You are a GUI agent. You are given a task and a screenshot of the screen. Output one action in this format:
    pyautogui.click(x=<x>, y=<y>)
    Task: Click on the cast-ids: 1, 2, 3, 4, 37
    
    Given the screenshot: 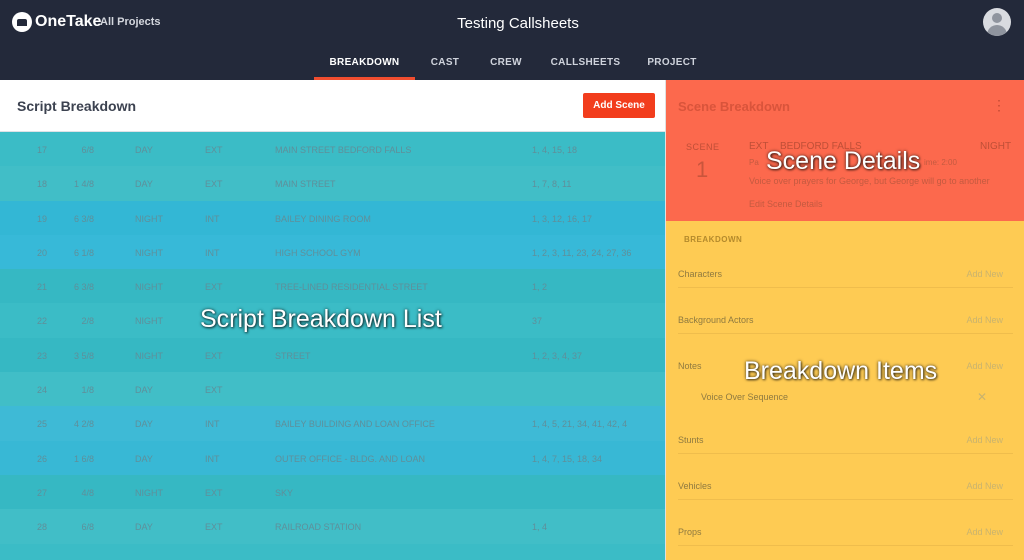 What is the action you would take?
    pyautogui.click(x=557, y=355)
    